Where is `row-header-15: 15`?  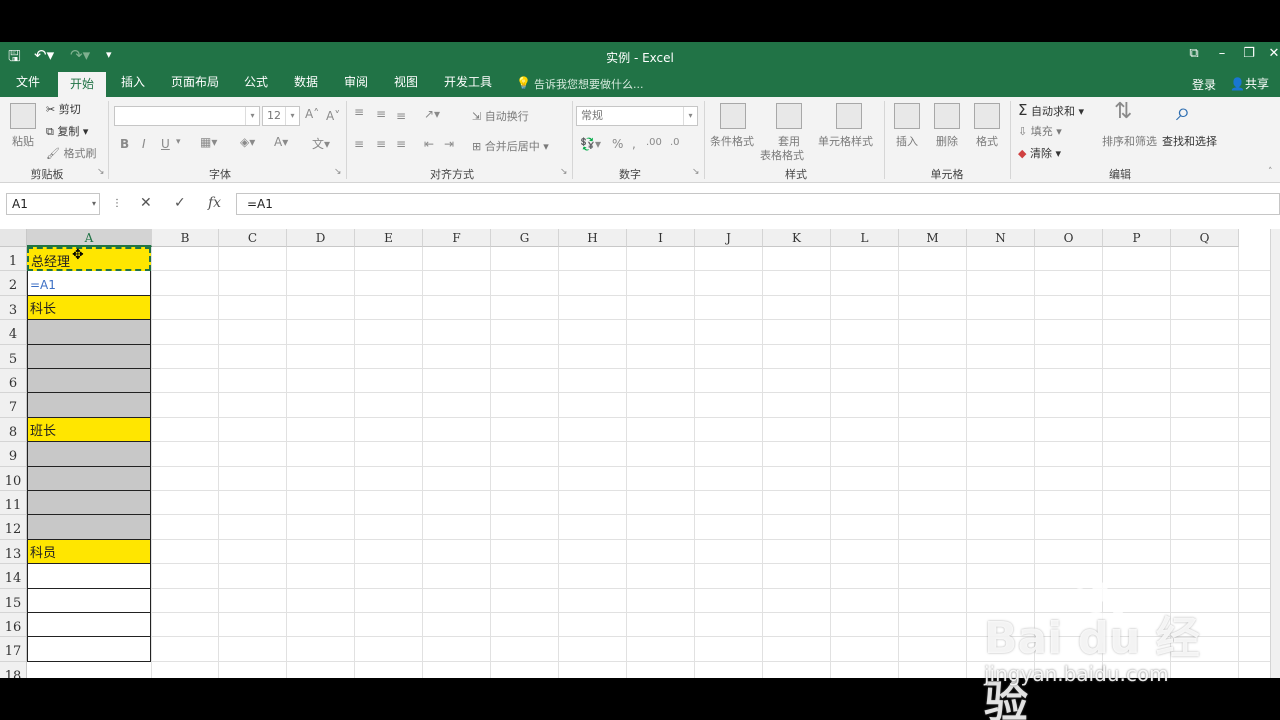 row-header-15: 15 is located at coordinates (13, 600).